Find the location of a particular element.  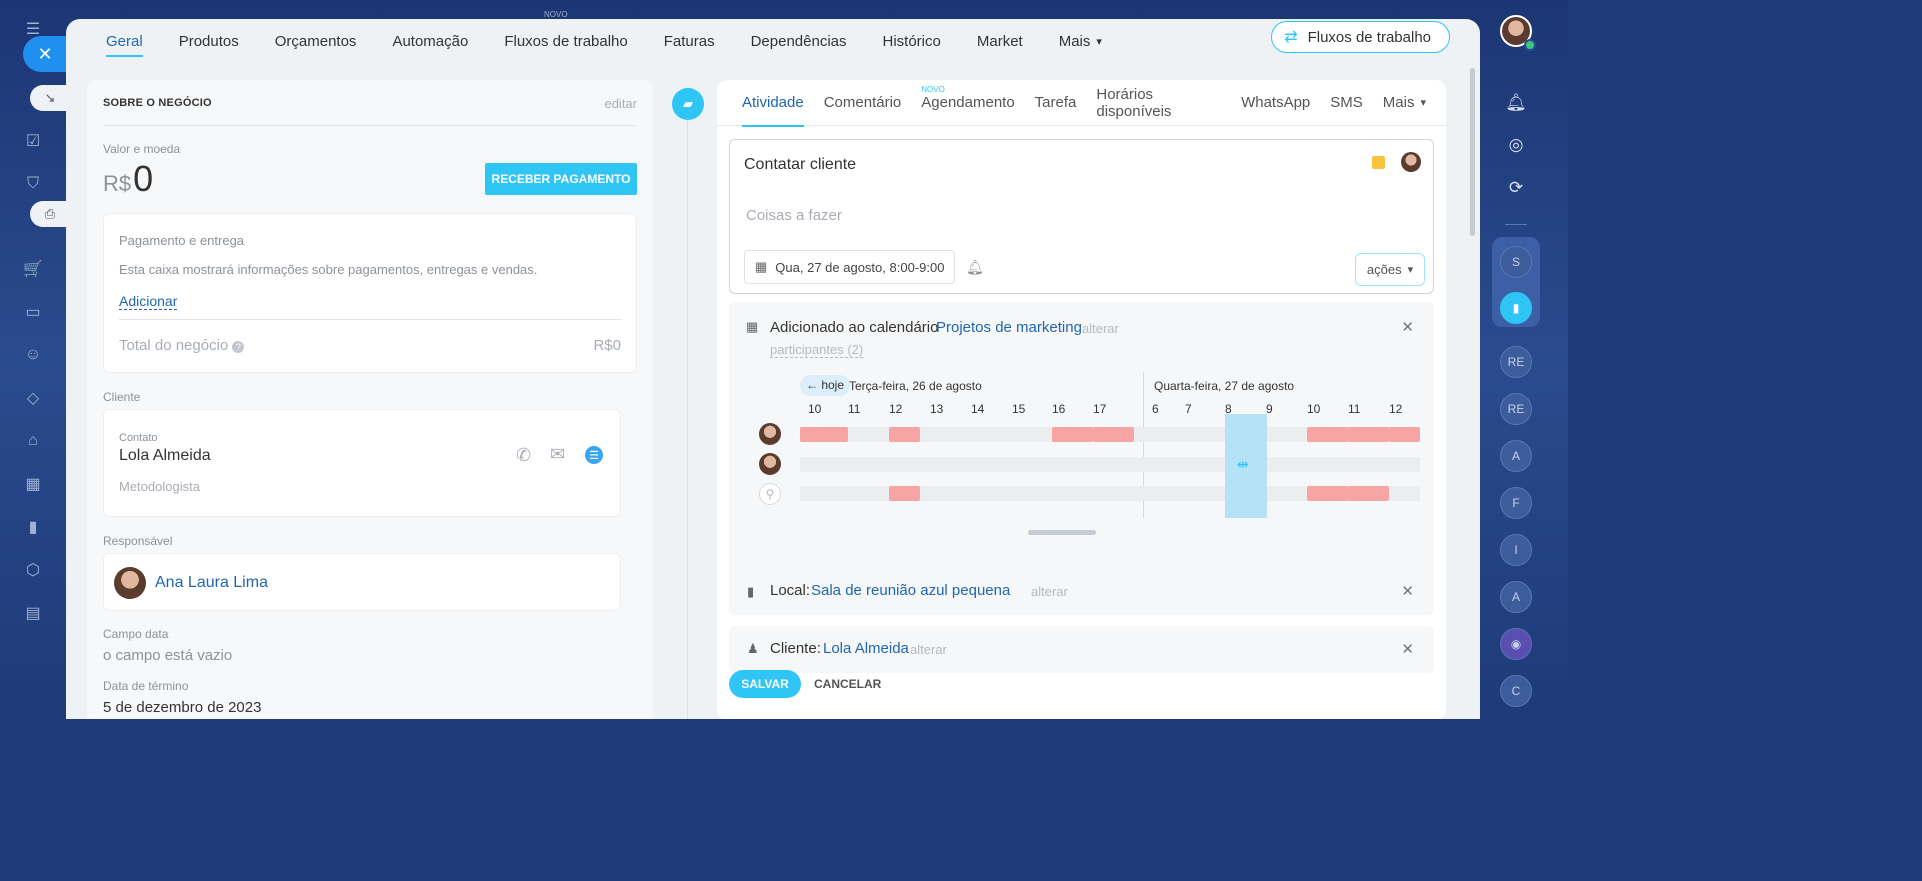

close-slider-button: ✕ is located at coordinates (45, 54).